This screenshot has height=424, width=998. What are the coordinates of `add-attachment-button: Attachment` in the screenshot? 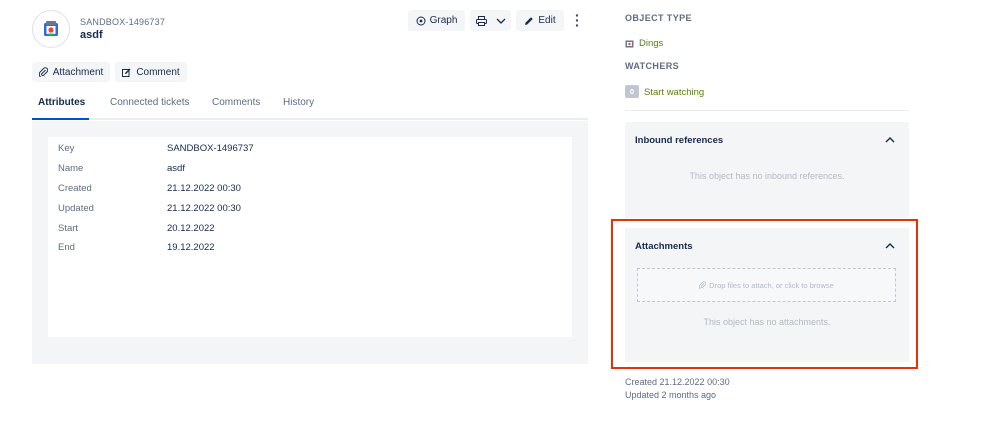 It's located at (71, 72).